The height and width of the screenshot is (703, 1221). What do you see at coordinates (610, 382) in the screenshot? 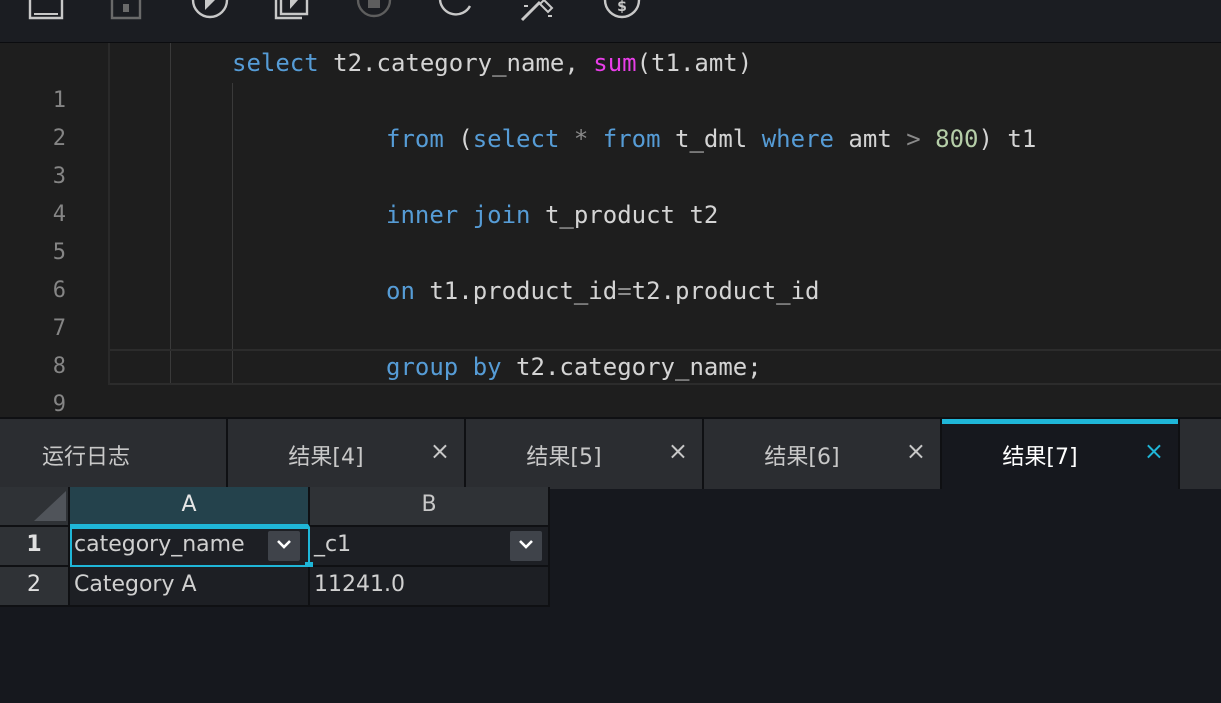
I see `code-line-9: 9 group by t2.category_name;` at bounding box center [610, 382].